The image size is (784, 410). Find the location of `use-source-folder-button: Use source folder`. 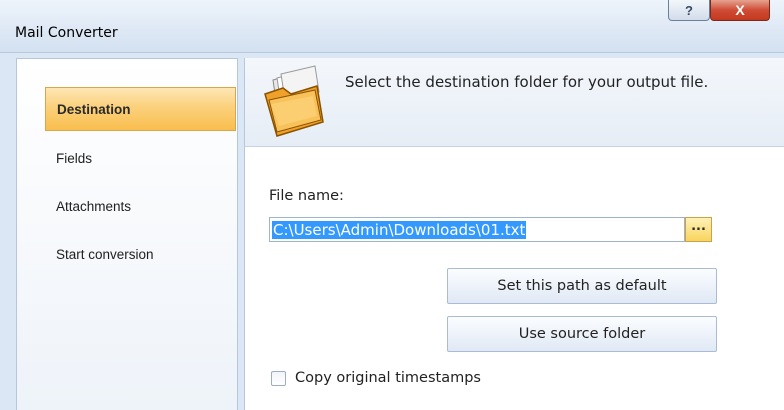

use-source-folder-button: Use source folder is located at coordinates (582, 334).